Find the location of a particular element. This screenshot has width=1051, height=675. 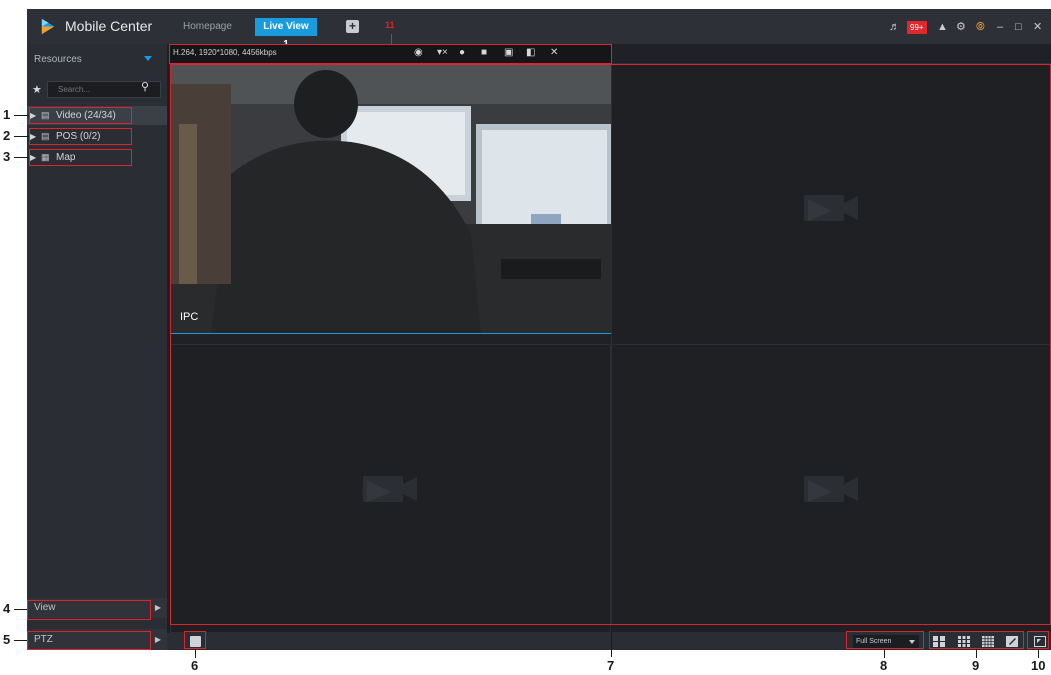

app-logo-icon is located at coordinates (48, 26).